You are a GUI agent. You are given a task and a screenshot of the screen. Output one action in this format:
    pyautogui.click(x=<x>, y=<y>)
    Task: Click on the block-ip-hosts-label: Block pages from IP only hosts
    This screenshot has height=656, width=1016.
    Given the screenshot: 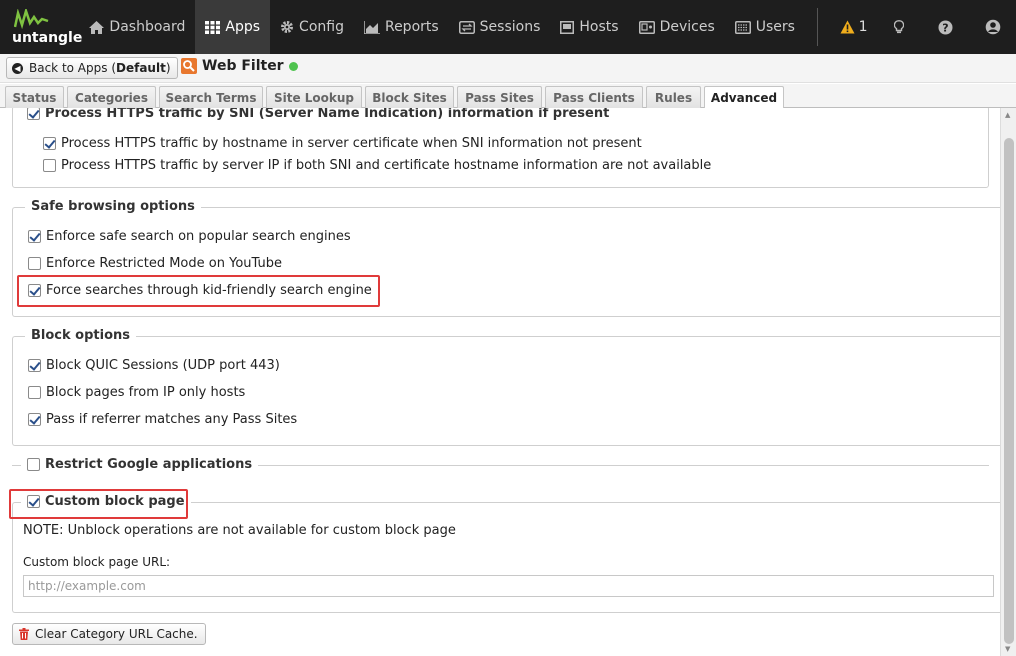 What is the action you would take?
    pyautogui.click(x=146, y=392)
    